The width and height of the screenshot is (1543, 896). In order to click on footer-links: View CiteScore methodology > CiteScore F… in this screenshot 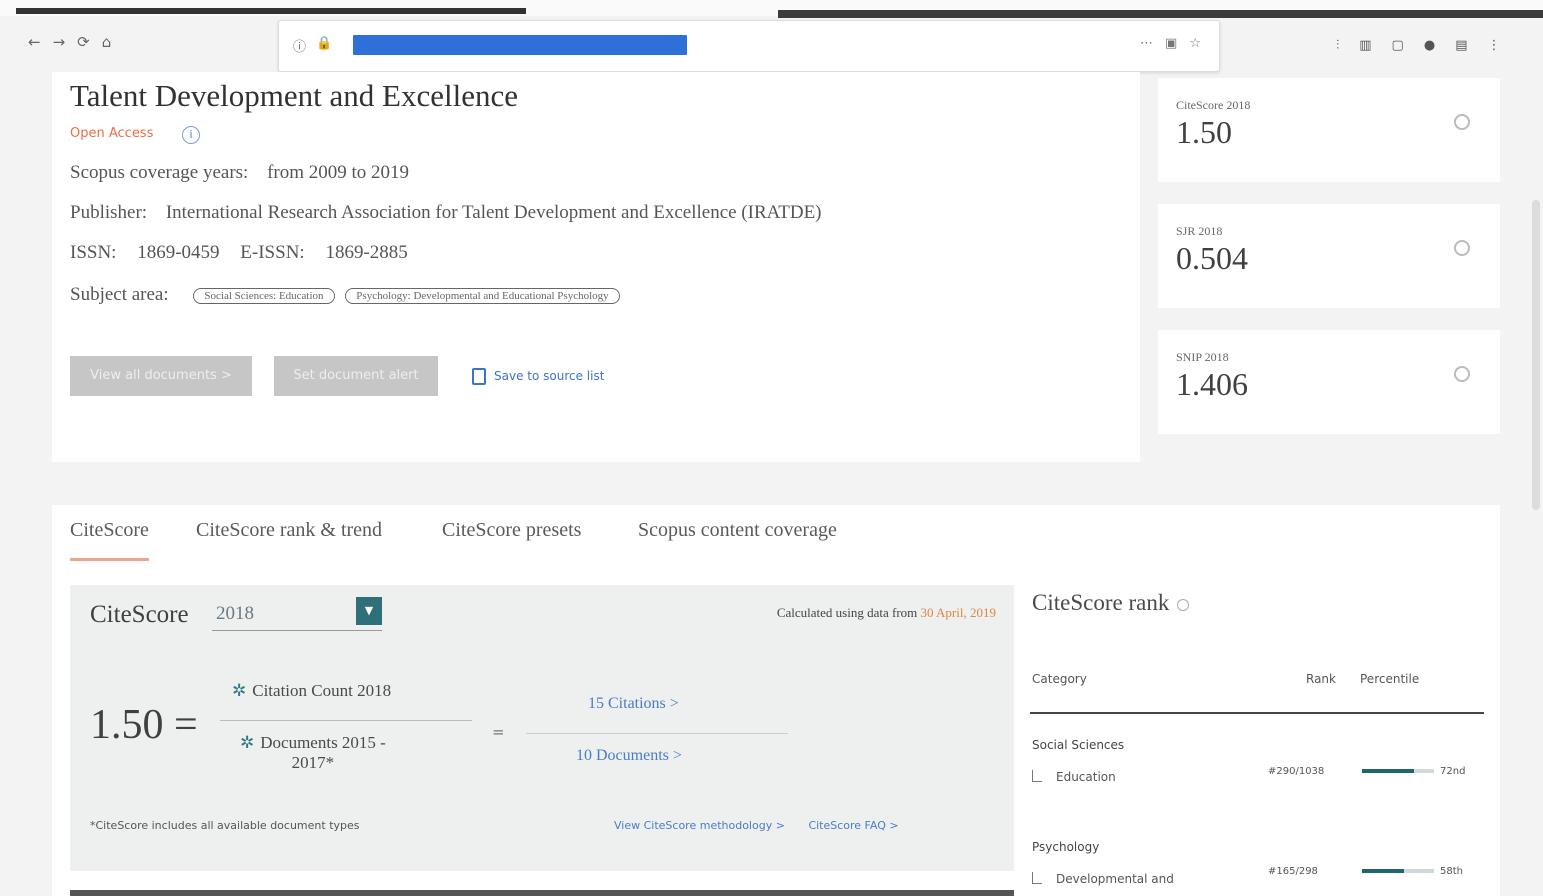, I will do `click(766, 825)`.